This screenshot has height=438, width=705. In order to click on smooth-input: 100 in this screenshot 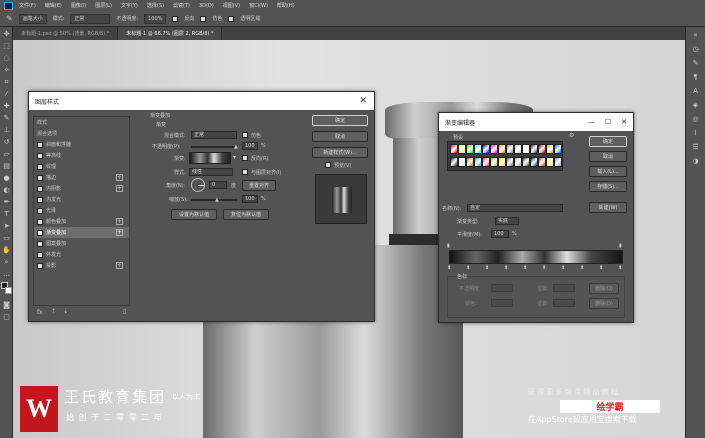, I will do `click(500, 234)`.